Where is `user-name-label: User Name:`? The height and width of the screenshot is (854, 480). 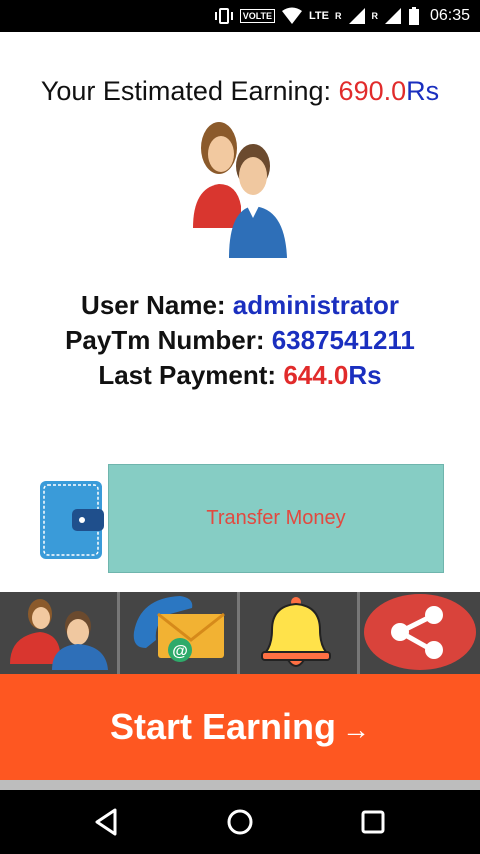
user-name-label: User Name: is located at coordinates (153, 305).